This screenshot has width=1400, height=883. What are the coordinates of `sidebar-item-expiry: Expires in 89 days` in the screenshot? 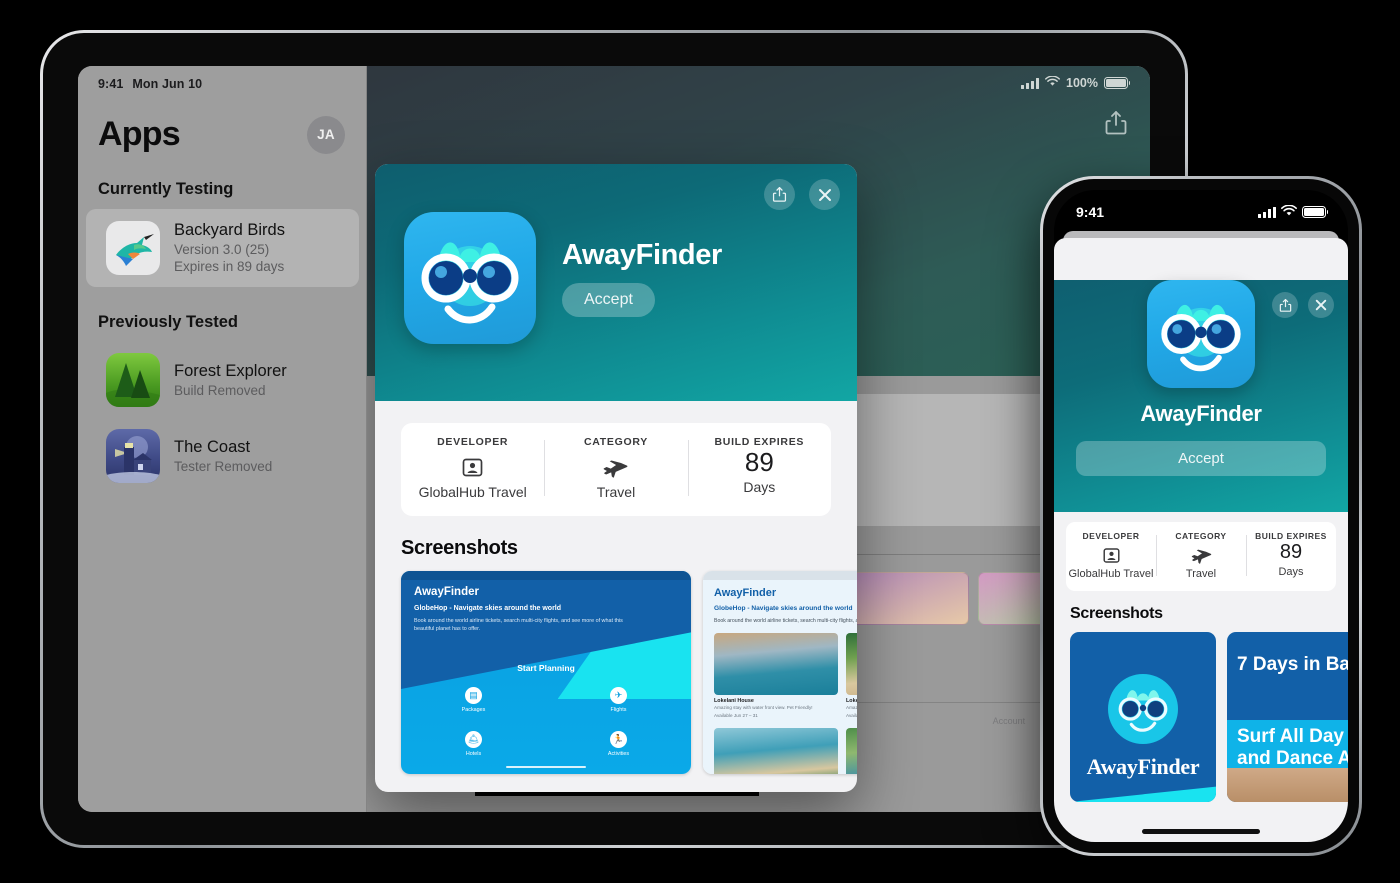 It's located at (229, 267).